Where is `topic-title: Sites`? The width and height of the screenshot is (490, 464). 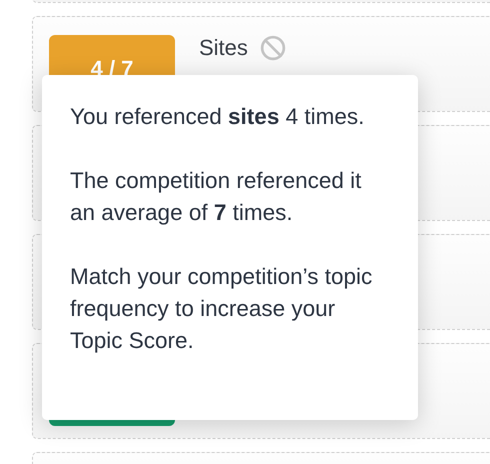
topic-title: Sites is located at coordinates (223, 48).